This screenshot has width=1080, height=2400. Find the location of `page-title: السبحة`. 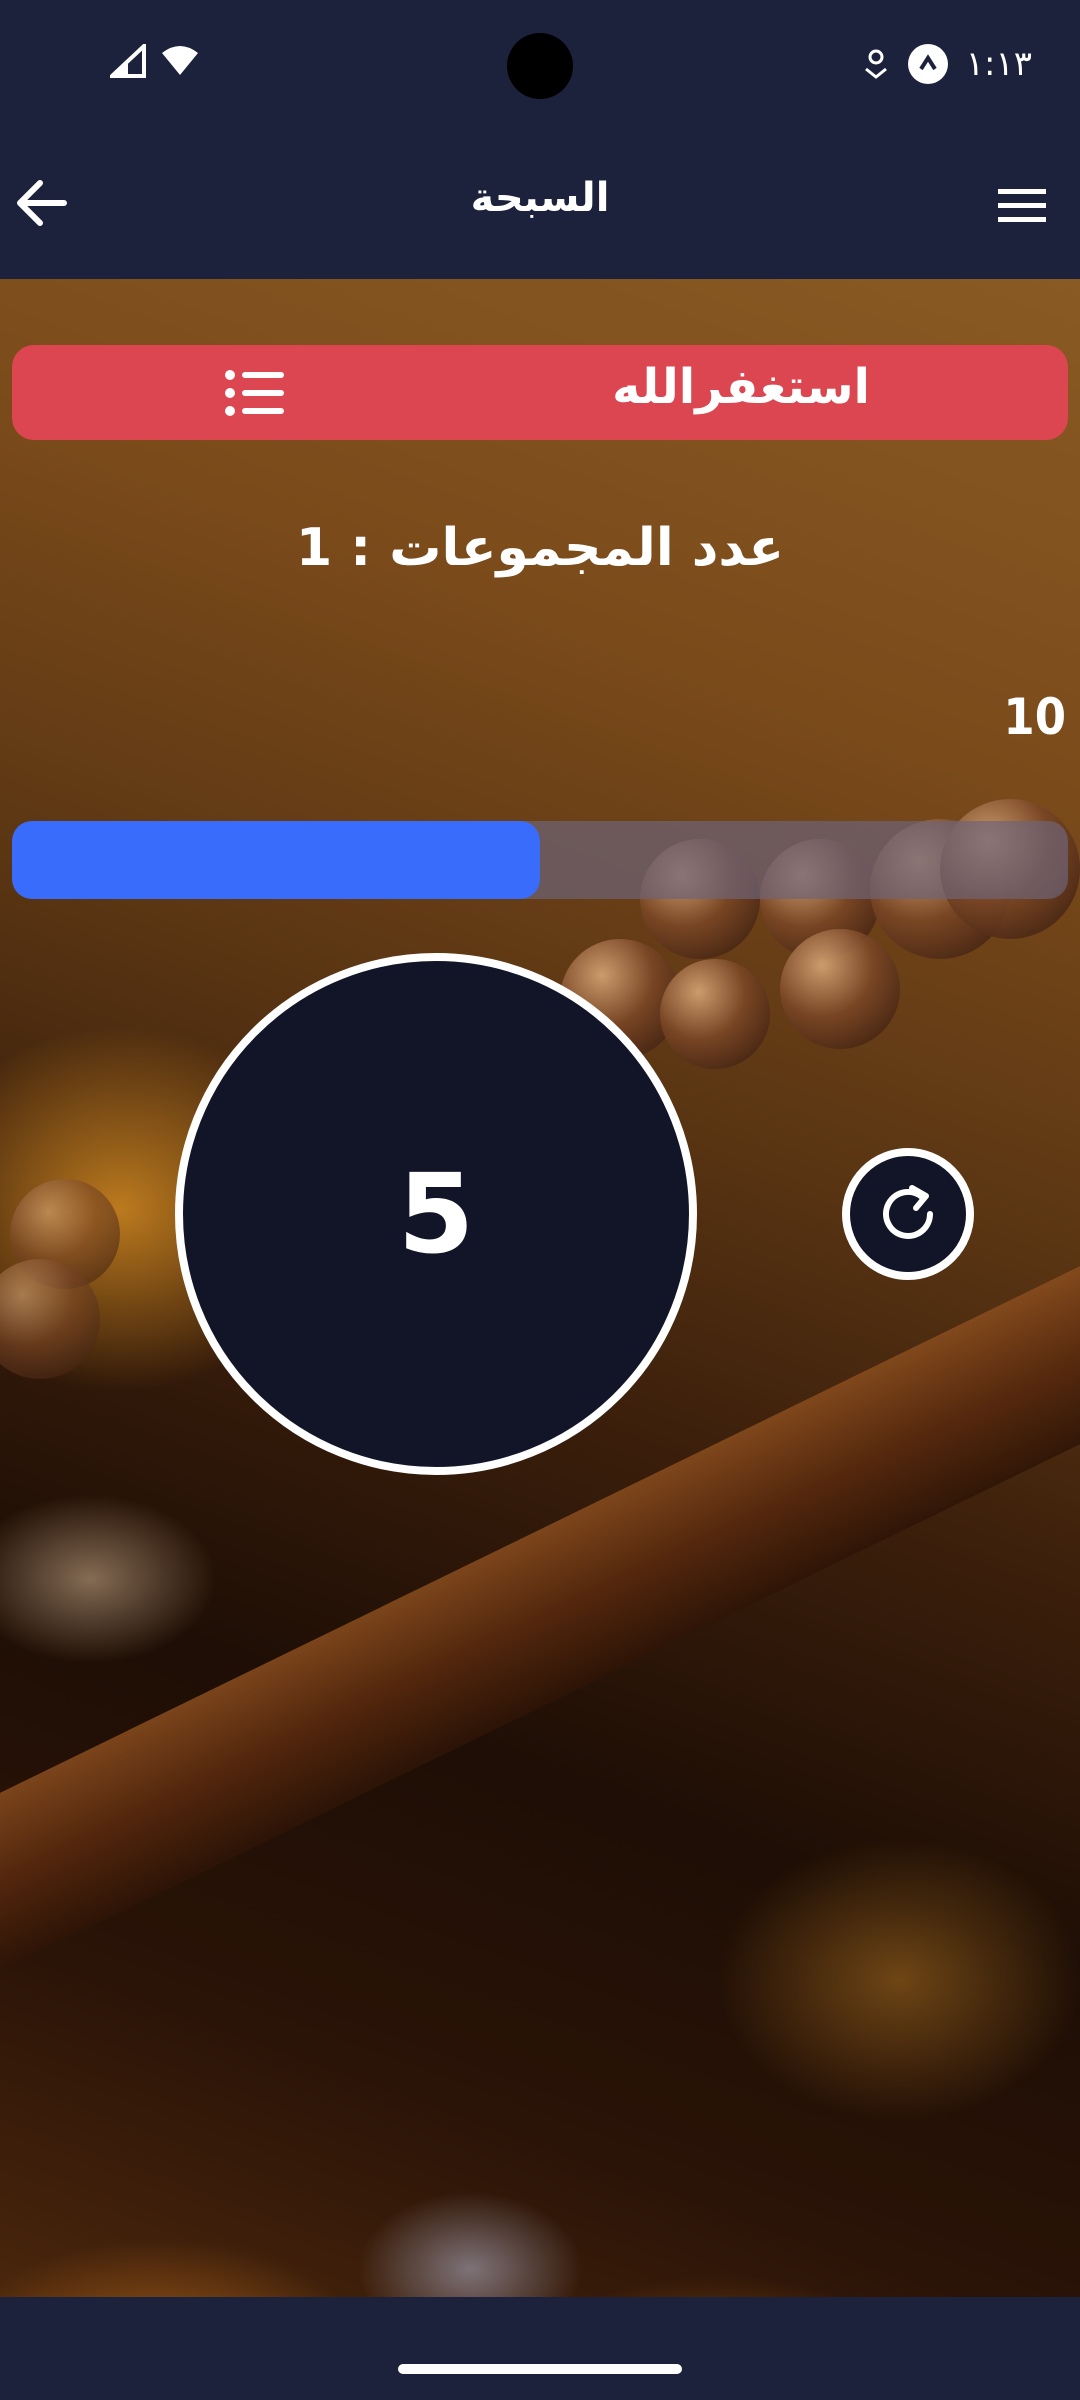

page-title: السبحة is located at coordinates (540, 198).